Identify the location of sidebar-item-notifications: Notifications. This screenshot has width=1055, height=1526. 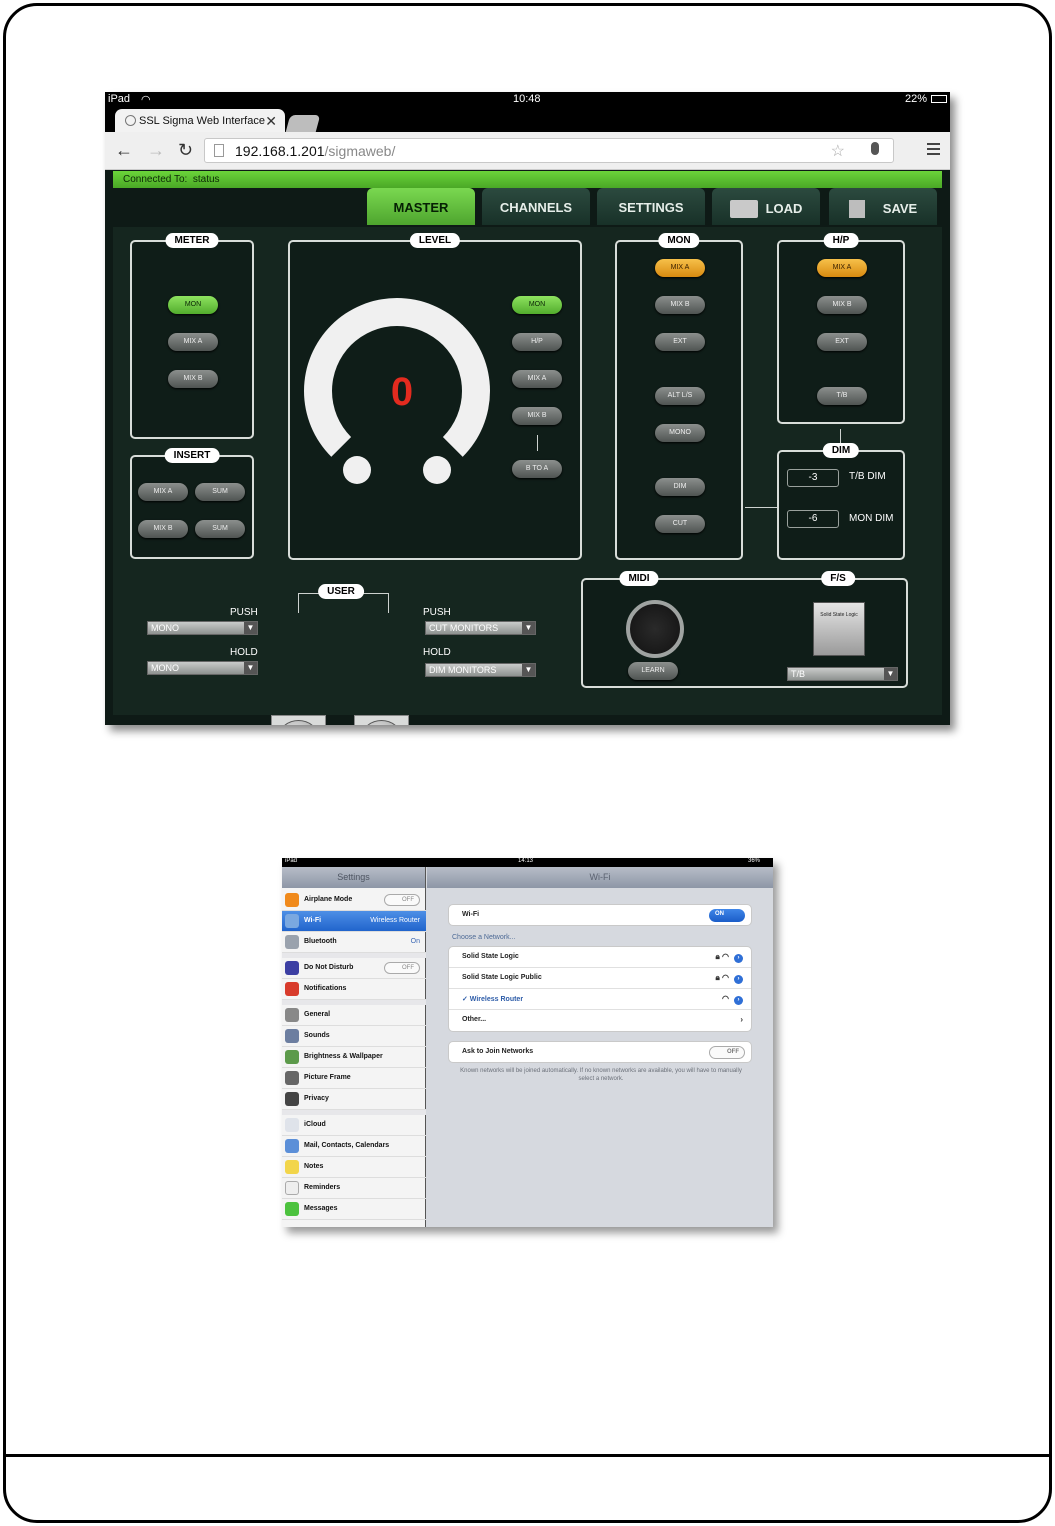
(354, 989).